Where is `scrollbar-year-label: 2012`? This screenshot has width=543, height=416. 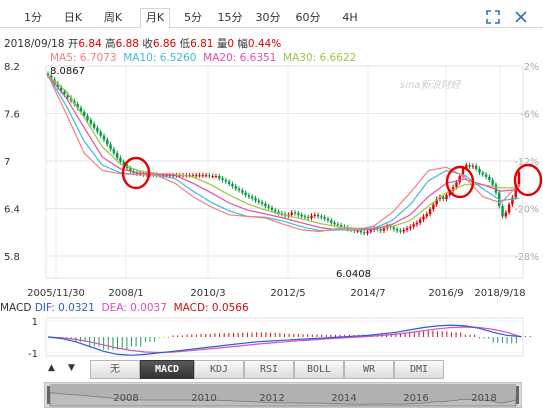 scrollbar-year-label: 2012 is located at coordinates (271, 398).